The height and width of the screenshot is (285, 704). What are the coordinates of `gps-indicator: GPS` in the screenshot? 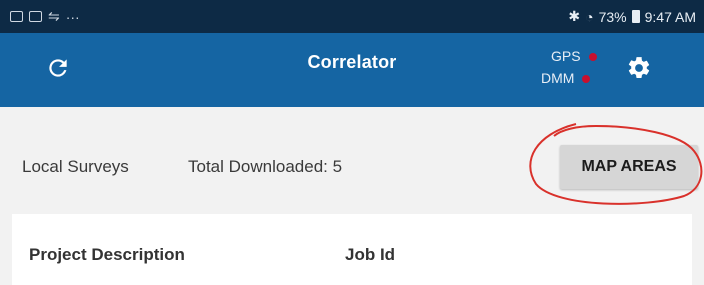 It's located at (574, 56).